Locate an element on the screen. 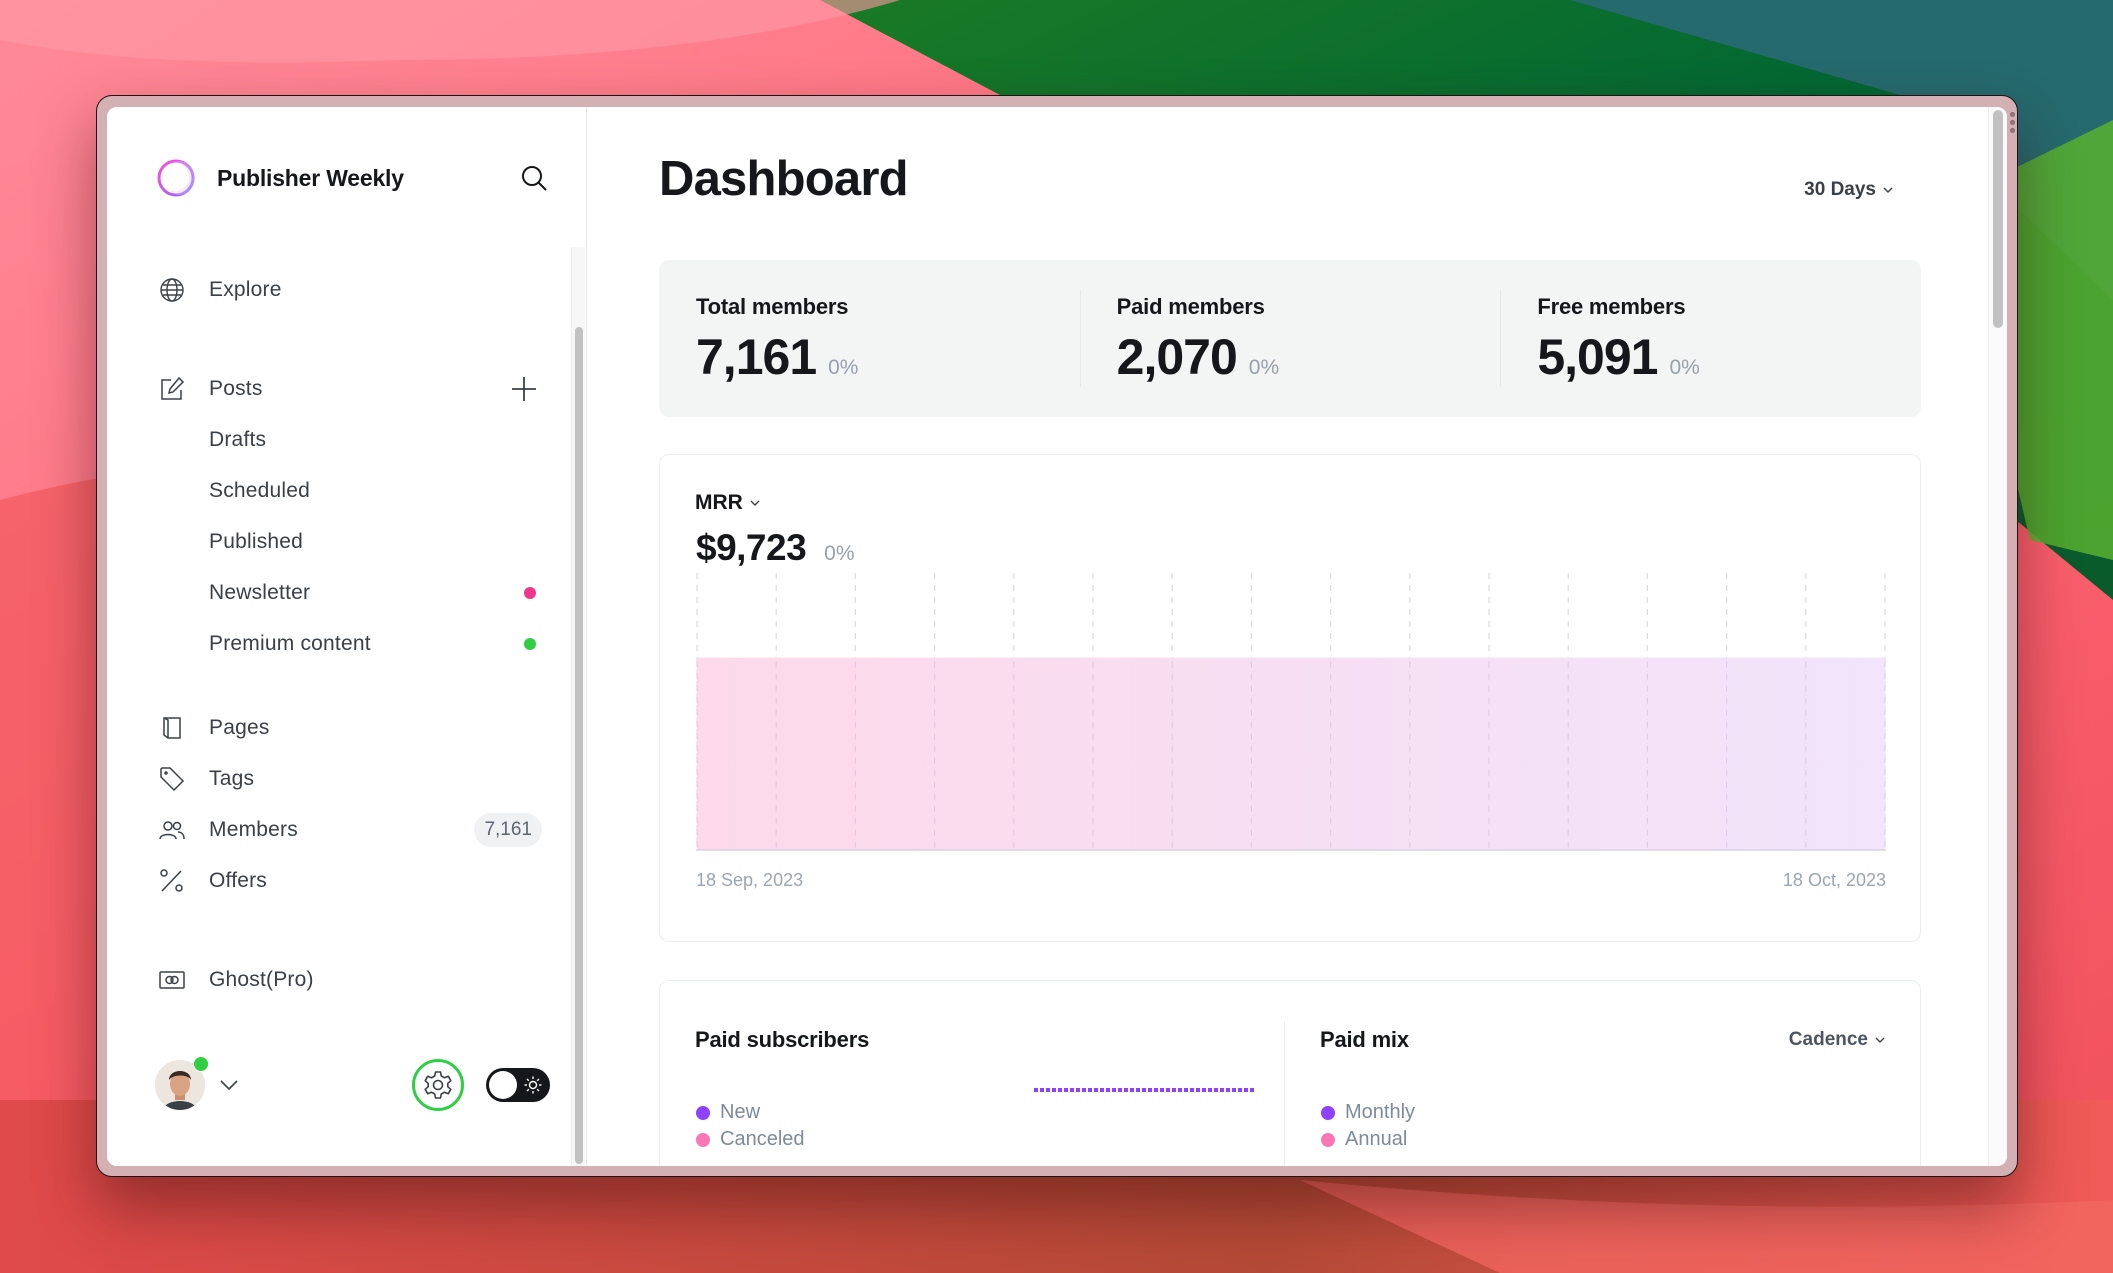 Image resolution: width=2113 pixels, height=1273 pixels. sun-icon is located at coordinates (533, 1085).